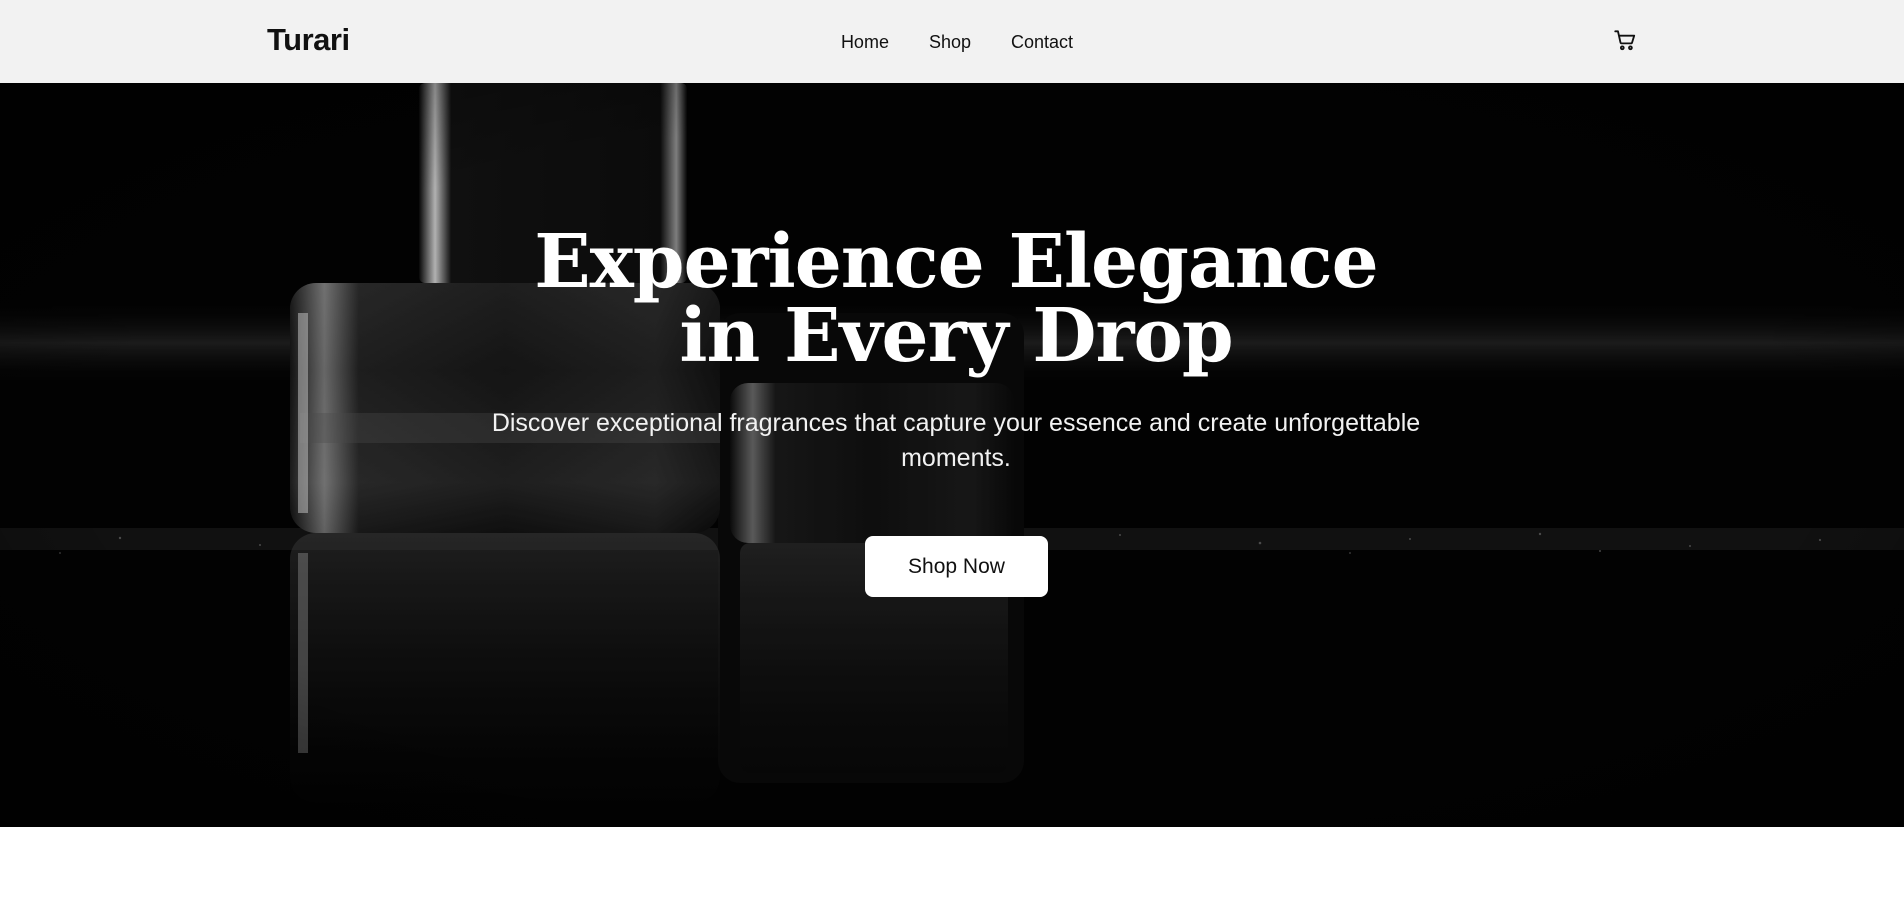 Image resolution: width=1904 pixels, height=912 pixels. Describe the element at coordinates (956, 336) in the screenshot. I see `hero-title-line-2: in Every Drop` at that location.